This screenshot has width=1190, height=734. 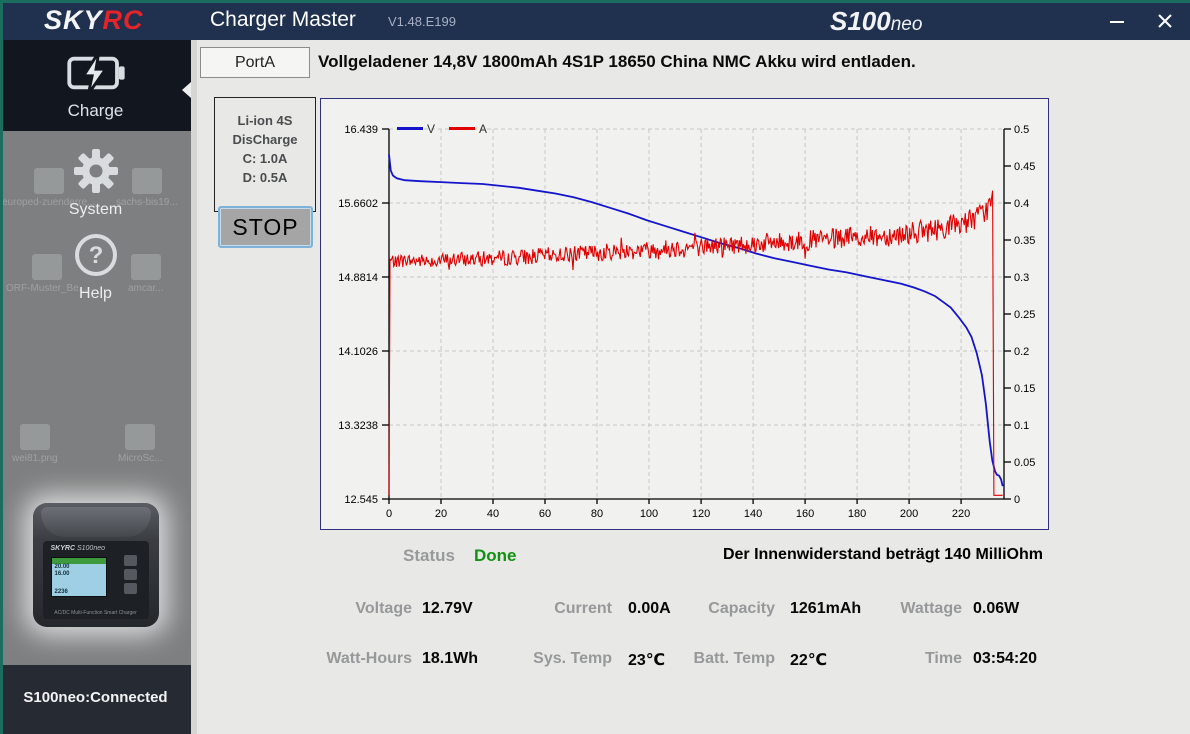 What do you see at coordinates (753, 514) in the screenshot?
I see `svg-text: 140` at bounding box center [753, 514].